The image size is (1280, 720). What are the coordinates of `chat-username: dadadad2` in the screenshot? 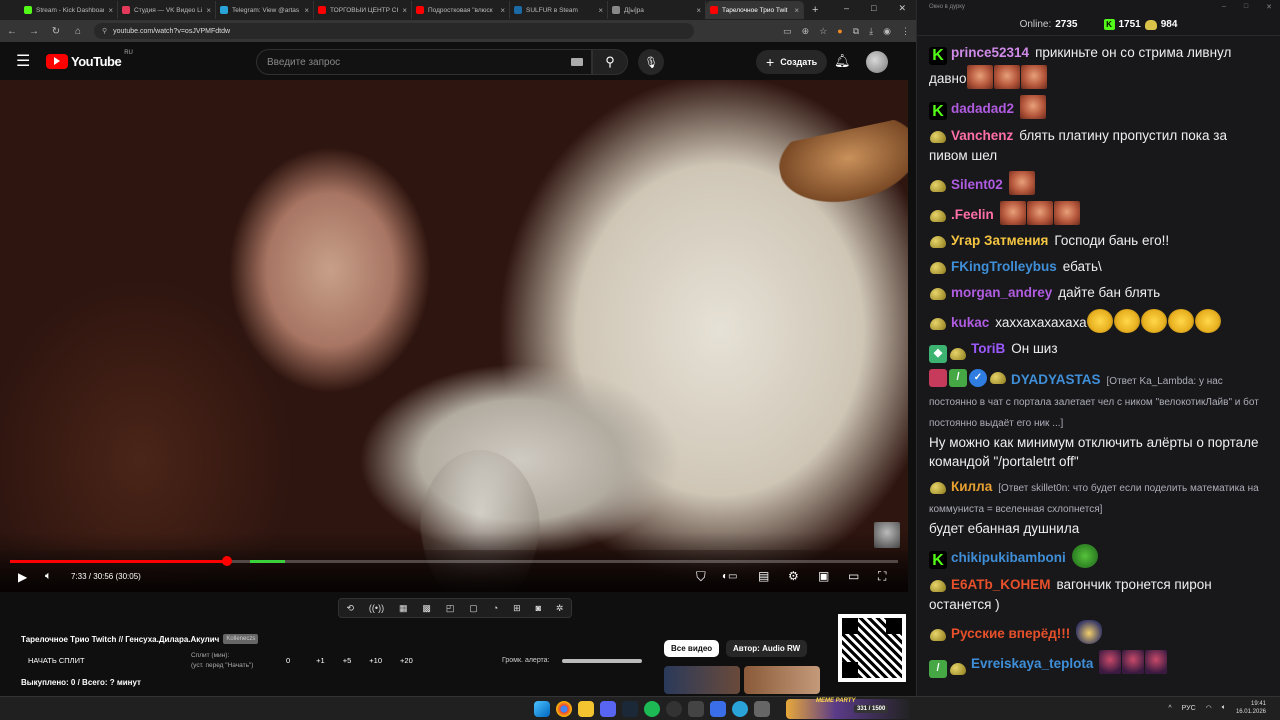 It's located at (982, 108).